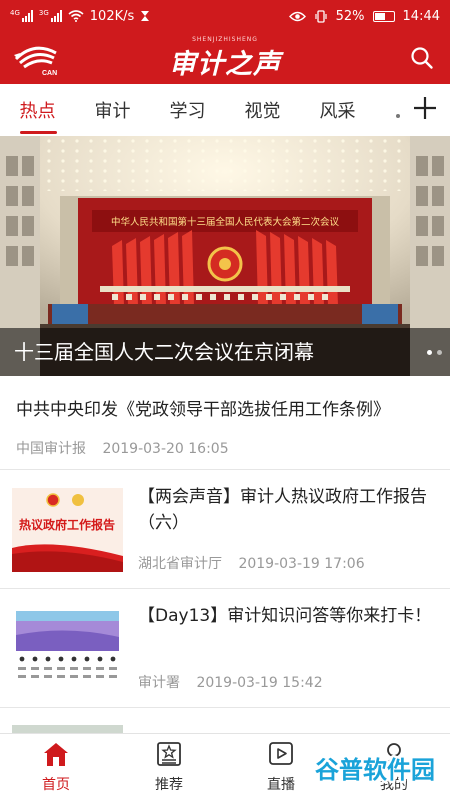 Image resolution: width=450 pixels, height=800 pixels. I want to click on watermark-text: 谷普软件园, so click(375, 770).